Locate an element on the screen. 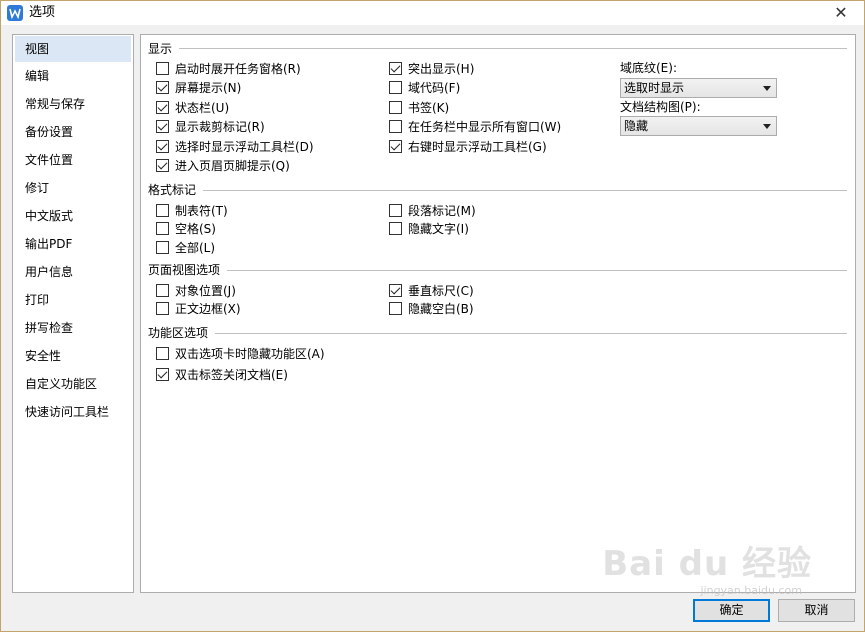 The image size is (865, 632). checkbox-label: 选择时显示浮动工具栏(D) is located at coordinates (244, 146).